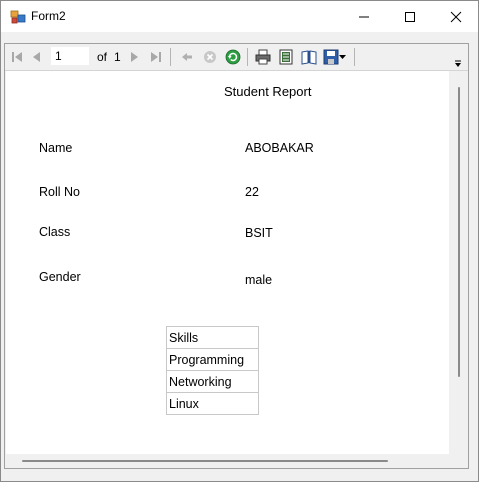 The image size is (479, 482). Describe the element at coordinates (233, 57) in the screenshot. I see `refresh-icon` at that location.